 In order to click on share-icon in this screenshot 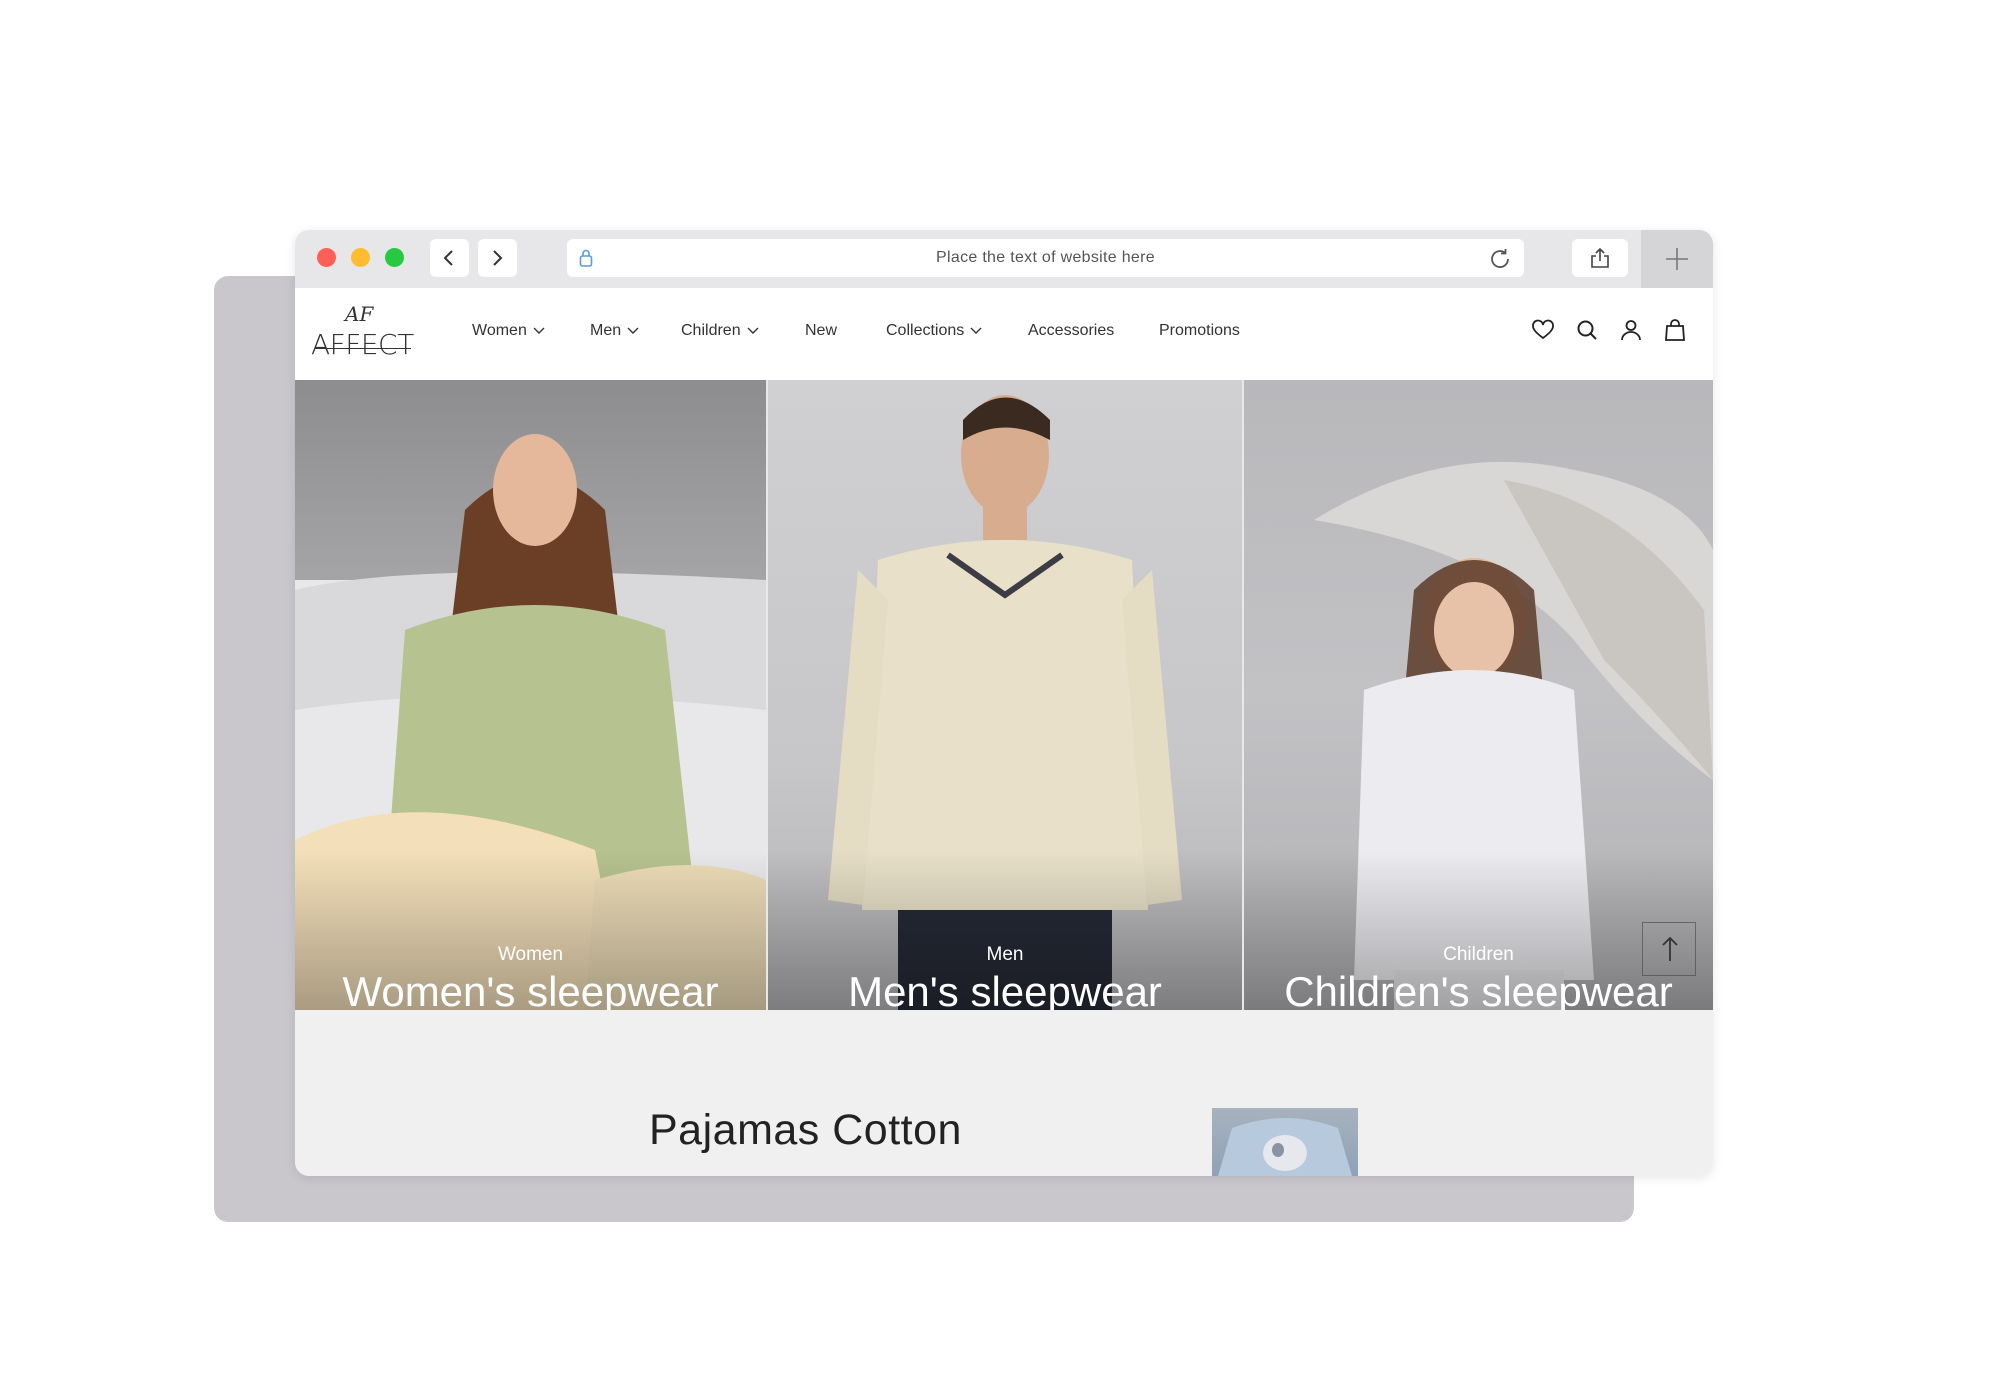, I will do `click(1600, 257)`.